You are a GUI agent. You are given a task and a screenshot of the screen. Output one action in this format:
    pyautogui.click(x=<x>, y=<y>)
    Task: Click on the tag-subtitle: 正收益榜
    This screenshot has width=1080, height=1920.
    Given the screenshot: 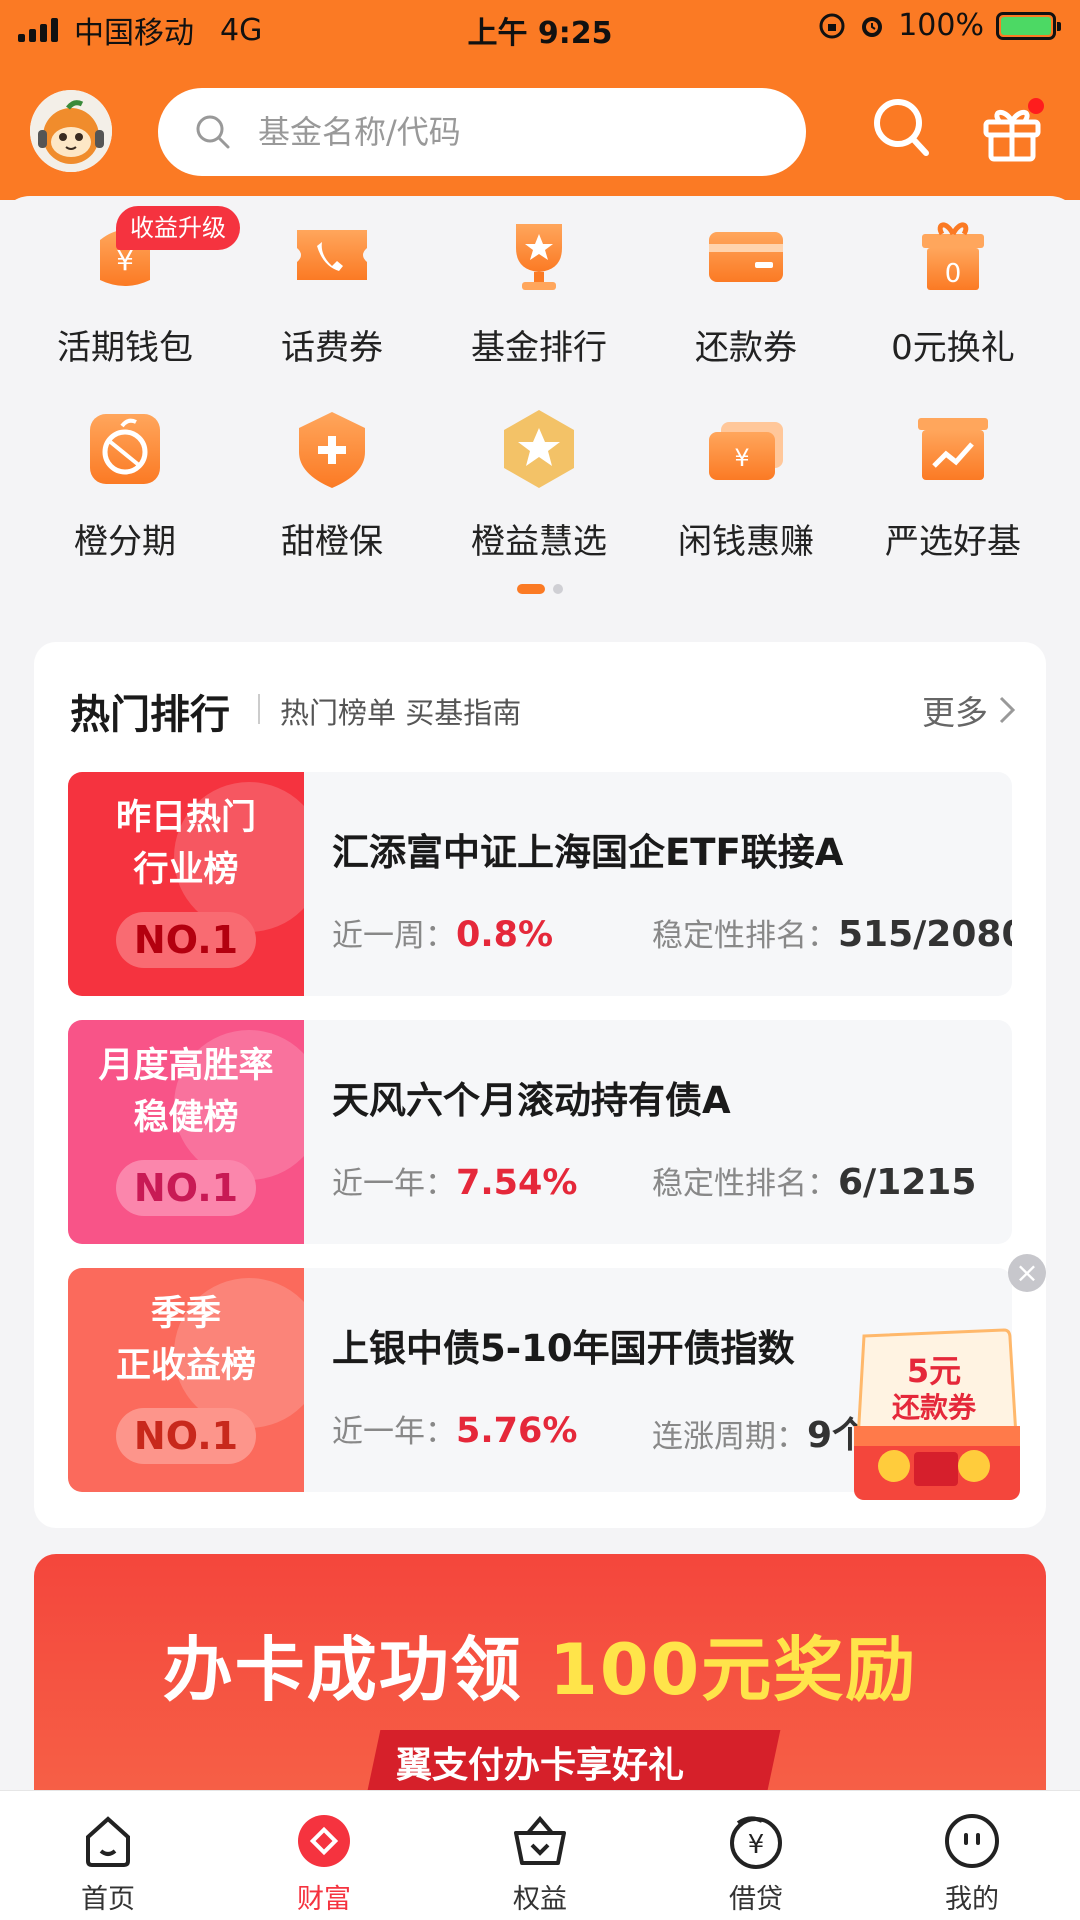 What is the action you would take?
    pyautogui.click(x=185, y=1366)
    